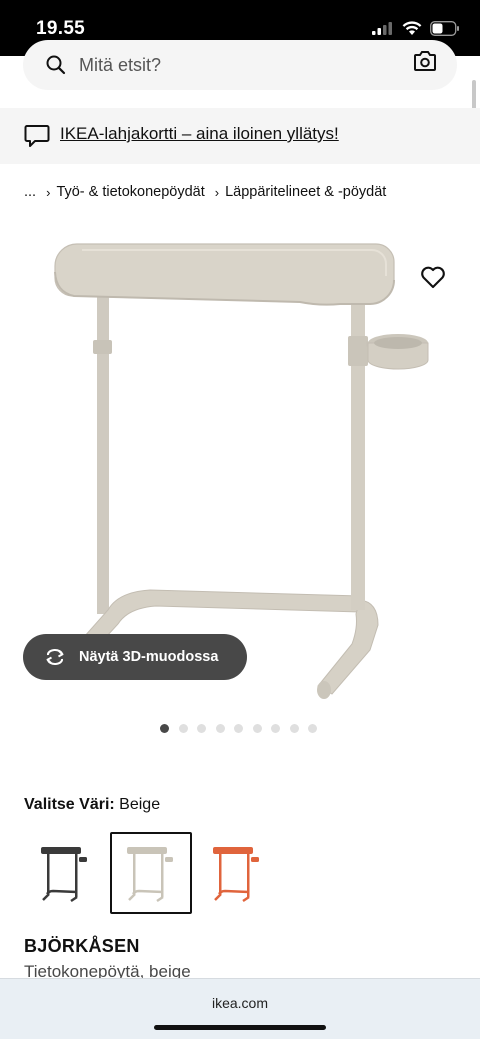 This screenshot has height=1039, width=480. Describe the element at coordinates (382, 28) in the screenshot. I see `cellular-signal-icon` at that location.